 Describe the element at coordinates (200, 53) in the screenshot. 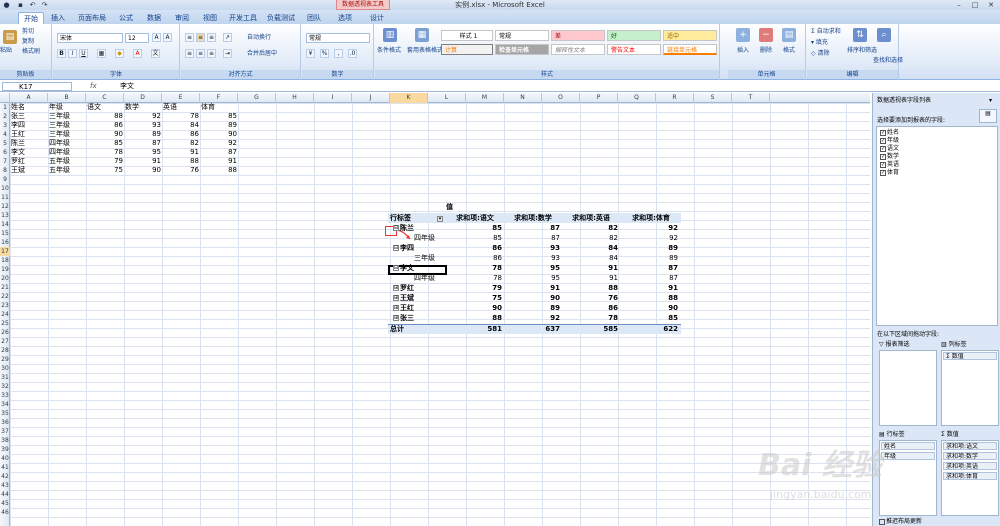

I see `align-center-icon: ≡` at that location.